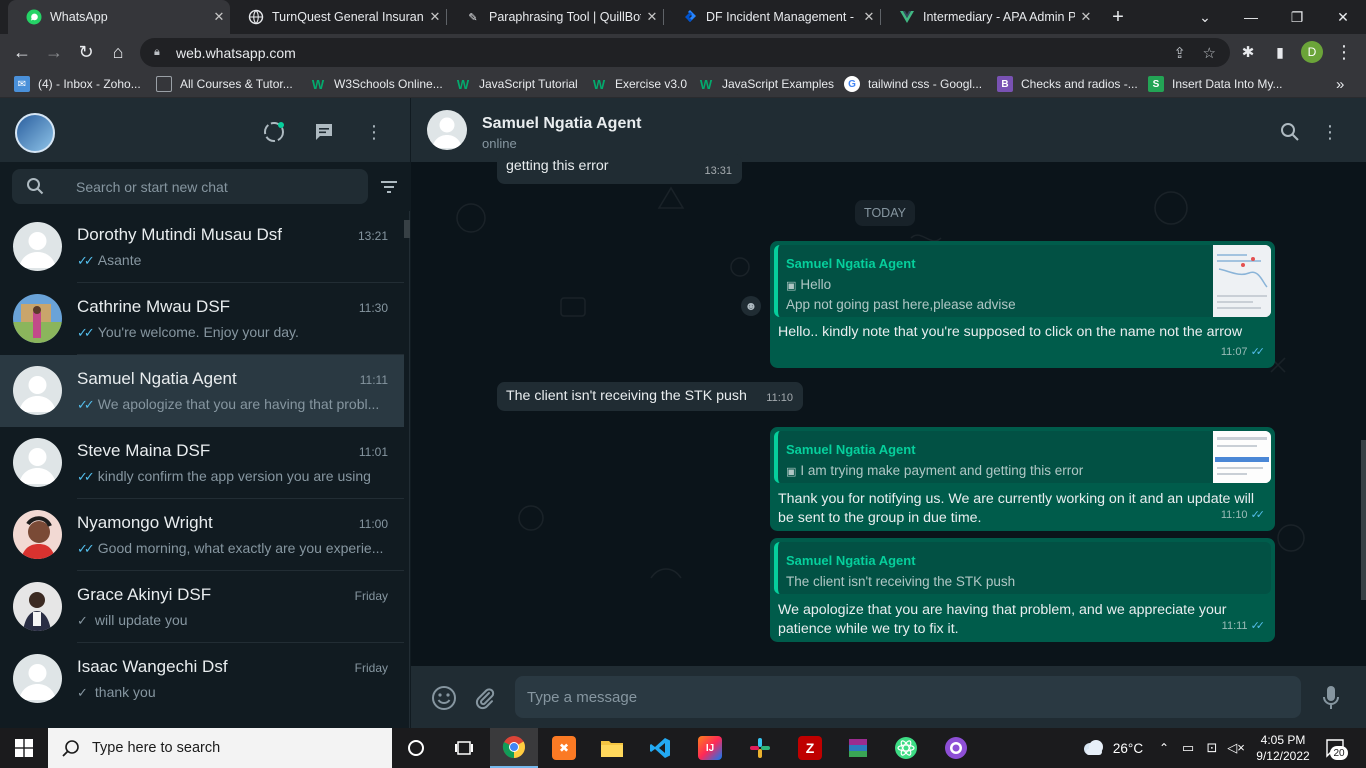 Image resolution: width=1366 pixels, height=768 pixels. What do you see at coordinates (202, 247) in the screenshot?
I see `chat-item: Dorothy Mutindi Musau Dsf 13:21 ✓✓ Asante` at bounding box center [202, 247].